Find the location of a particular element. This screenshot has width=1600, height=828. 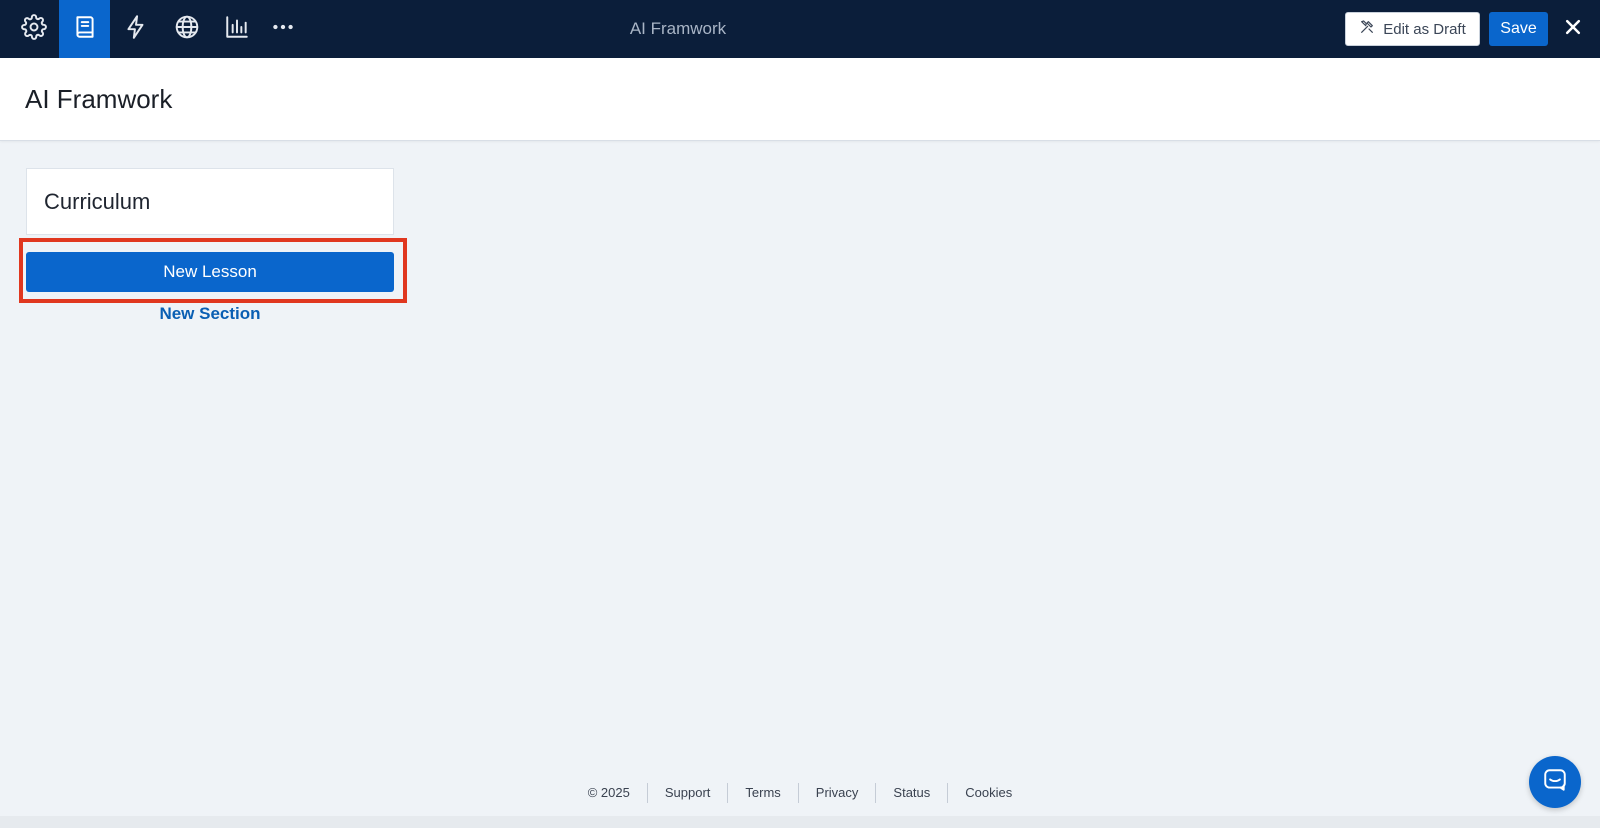

curriculum-card: Curriculum is located at coordinates (210, 201).